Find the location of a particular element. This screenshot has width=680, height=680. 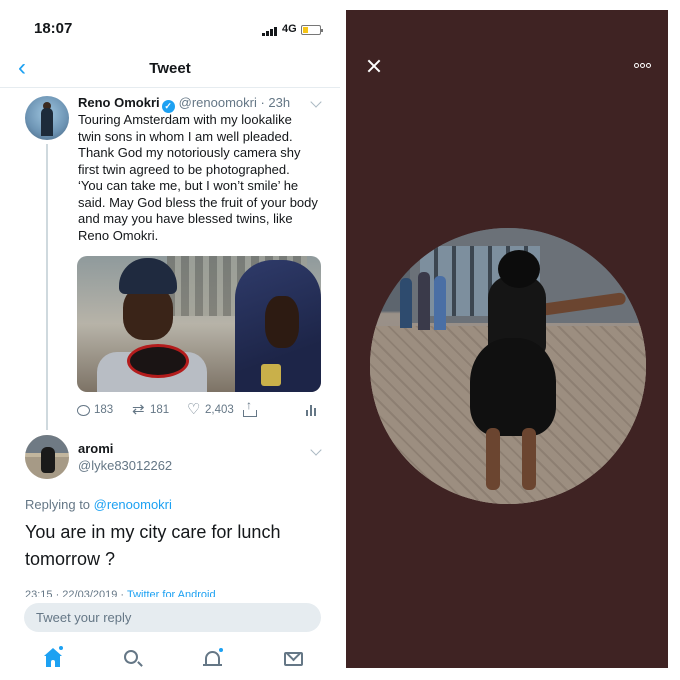

network-label: 4G is located at coordinates (289, 29).